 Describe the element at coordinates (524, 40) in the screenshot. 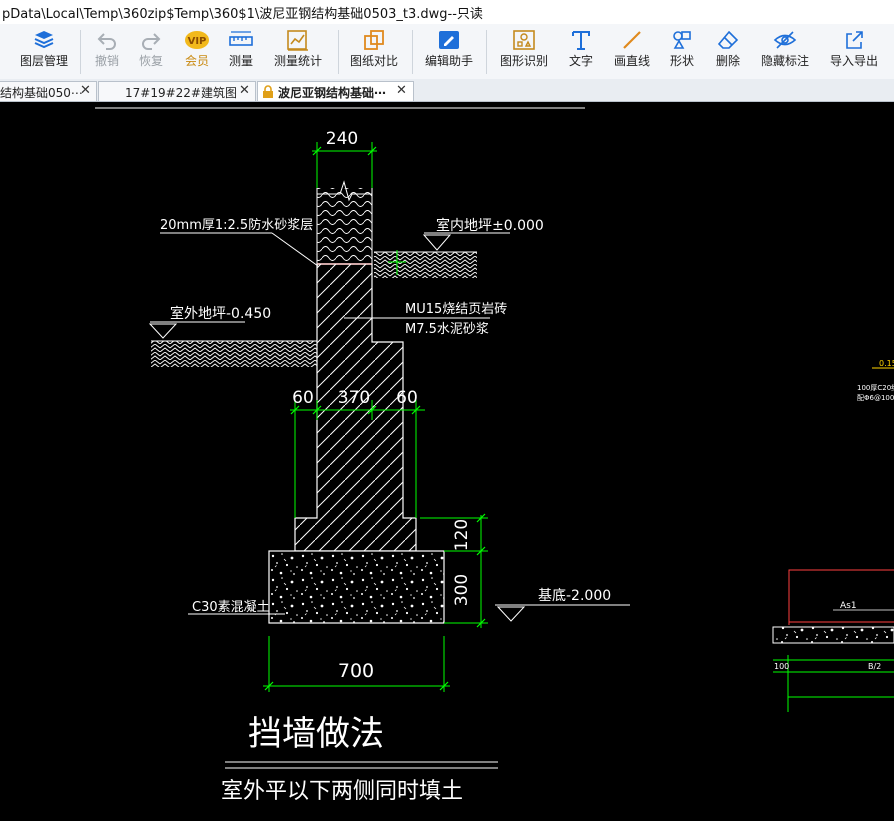

I see `shape-recognize-icon` at that location.